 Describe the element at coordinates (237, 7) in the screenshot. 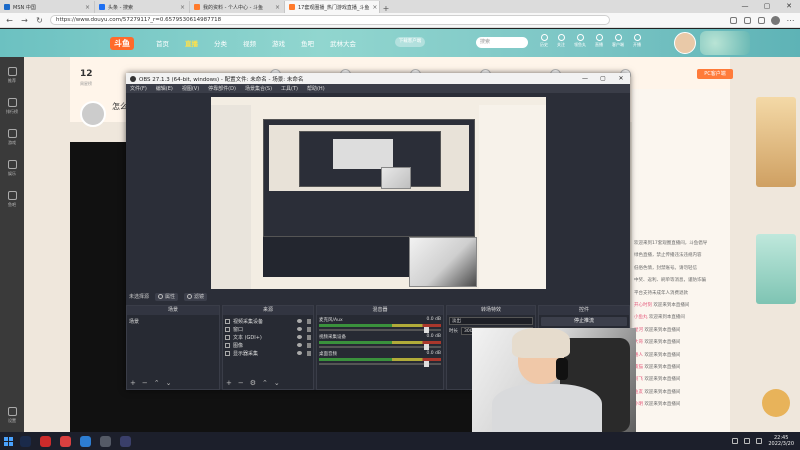

I see `browser-tab: 我的资料 - 个人中心 - 斗鱼 ×` at that location.